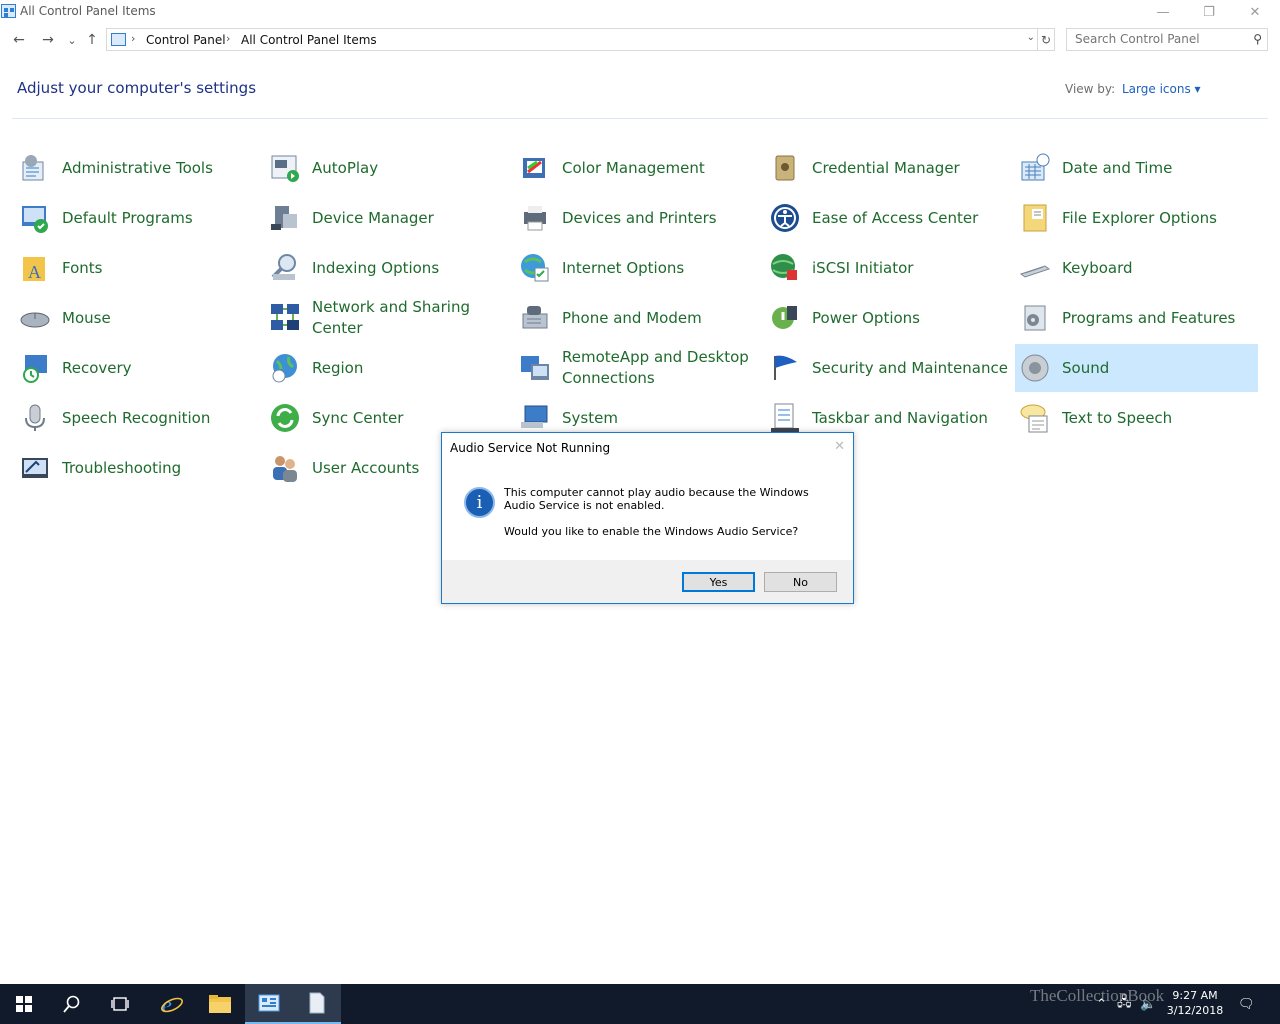 This screenshot has height=1024, width=1280. What do you see at coordinates (410, 318) in the screenshot?
I see `item-label: Network and Sharing Center` at bounding box center [410, 318].